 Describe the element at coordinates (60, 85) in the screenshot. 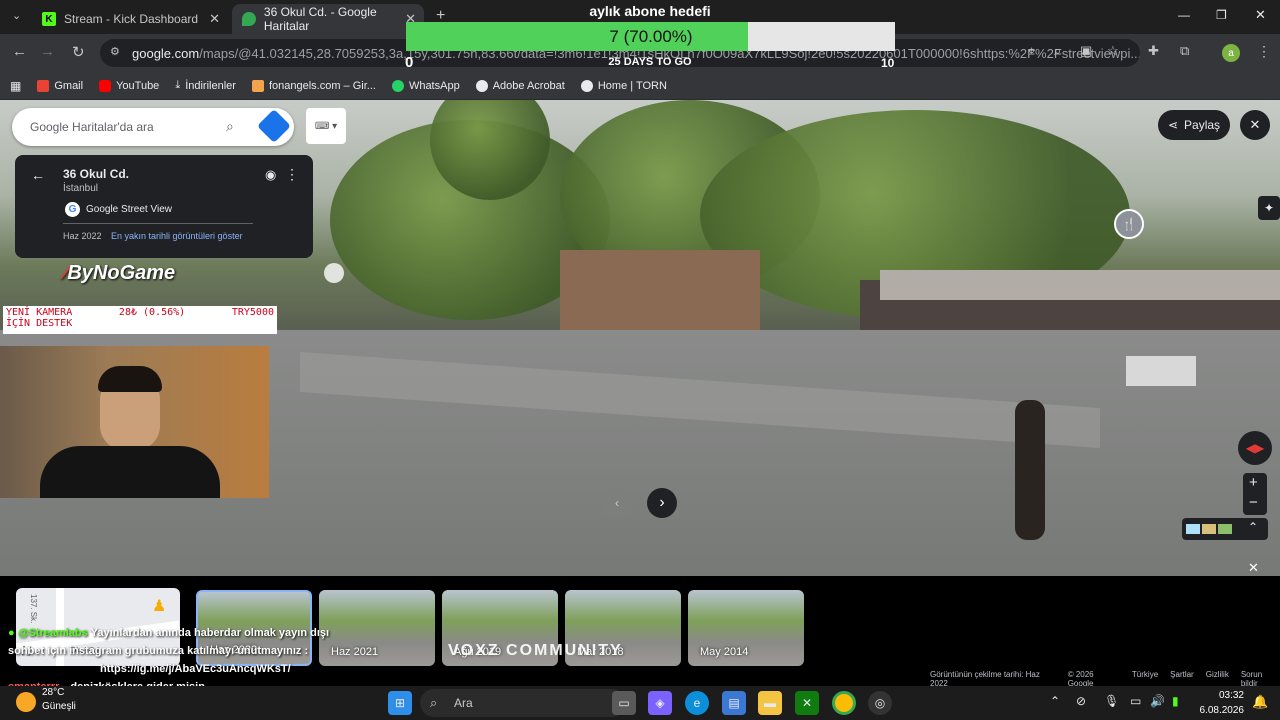

I see `bookmark-gmail: Gmail` at that location.